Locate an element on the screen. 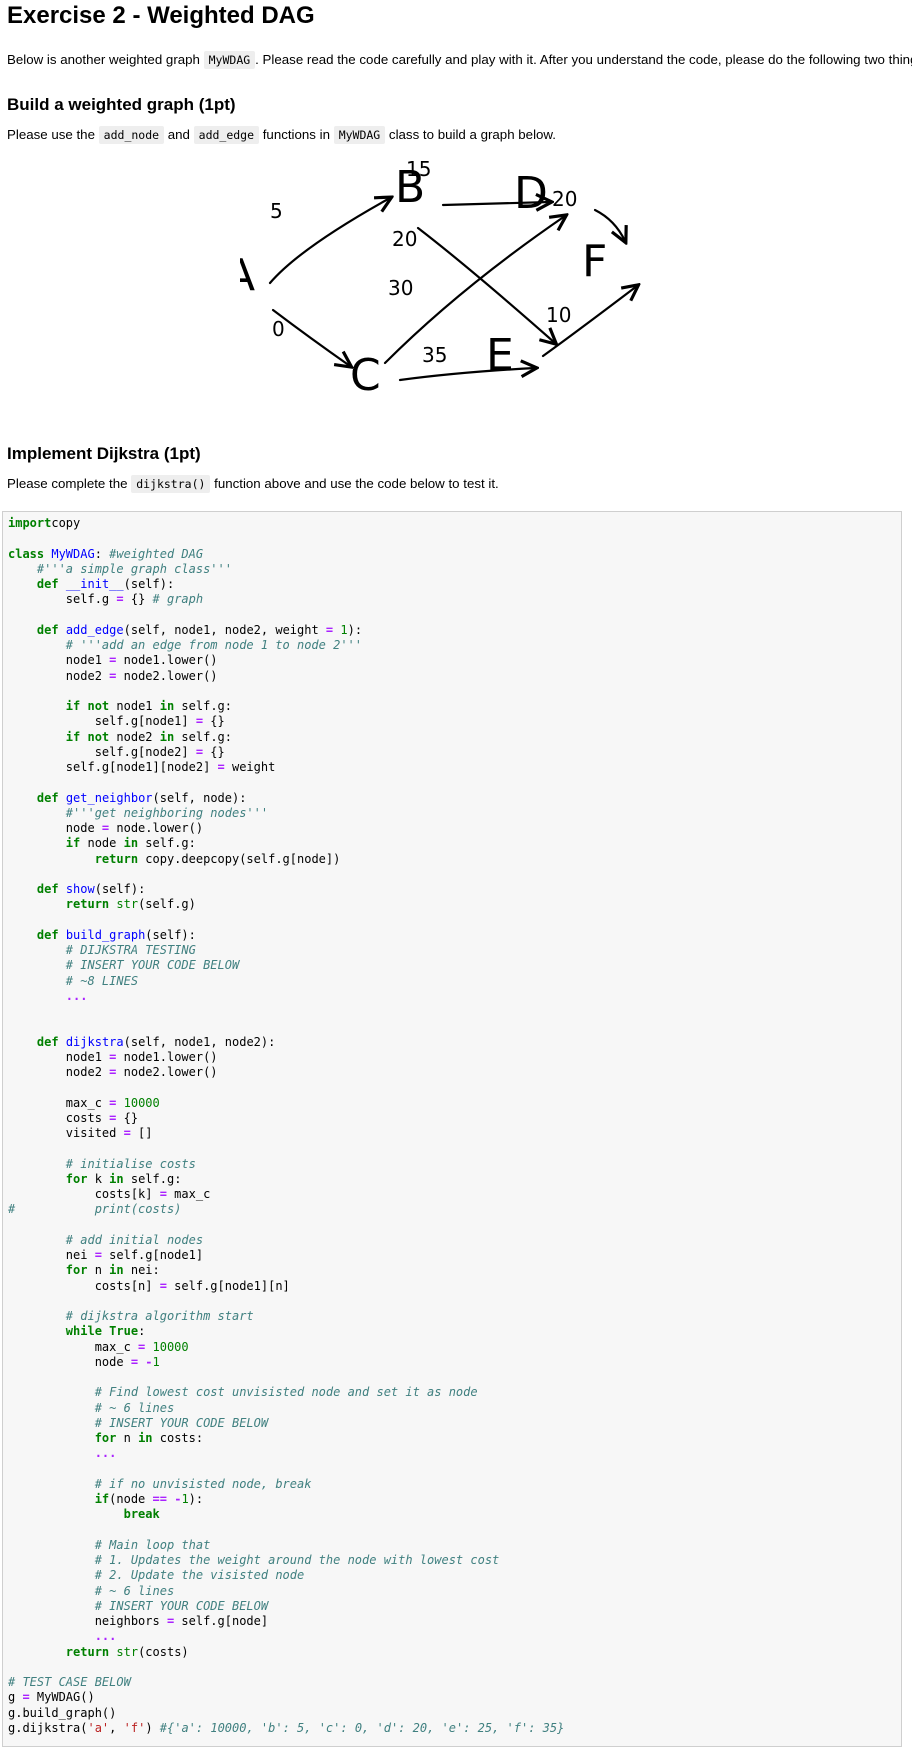 The width and height of the screenshot is (912, 1752). edge-a-b is located at coordinates (329, 241).